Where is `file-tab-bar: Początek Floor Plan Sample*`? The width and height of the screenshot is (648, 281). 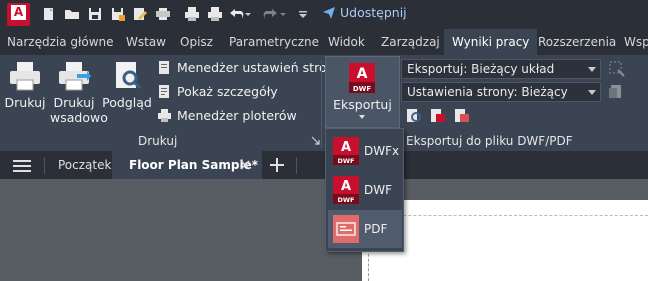 file-tab-bar: Początek Floor Plan Sample* is located at coordinates (324, 165).